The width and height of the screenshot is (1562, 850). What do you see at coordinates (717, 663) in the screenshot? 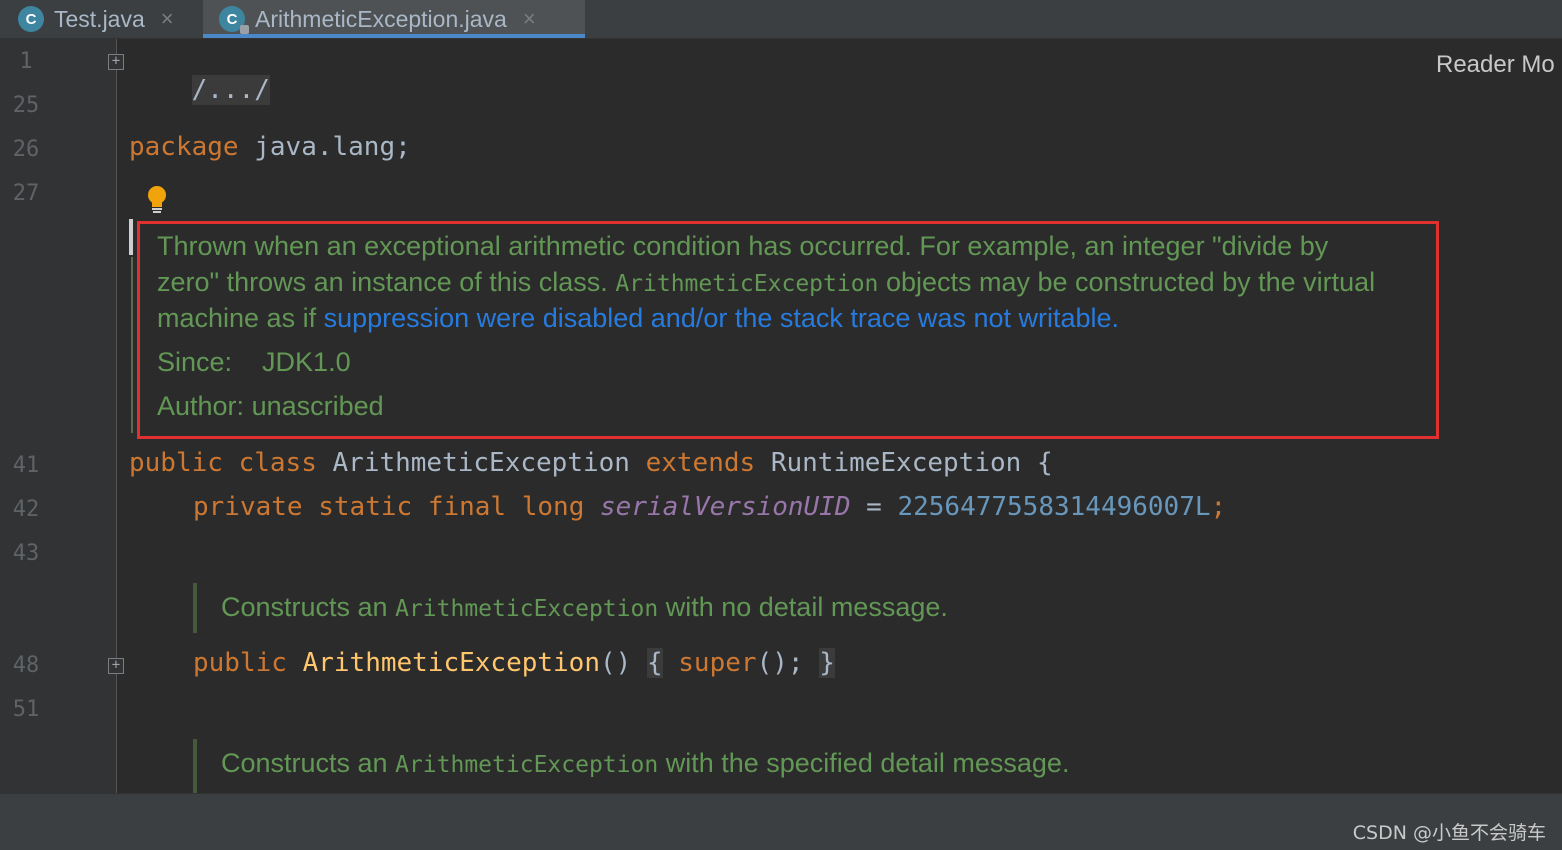
I see `keyword: super` at bounding box center [717, 663].